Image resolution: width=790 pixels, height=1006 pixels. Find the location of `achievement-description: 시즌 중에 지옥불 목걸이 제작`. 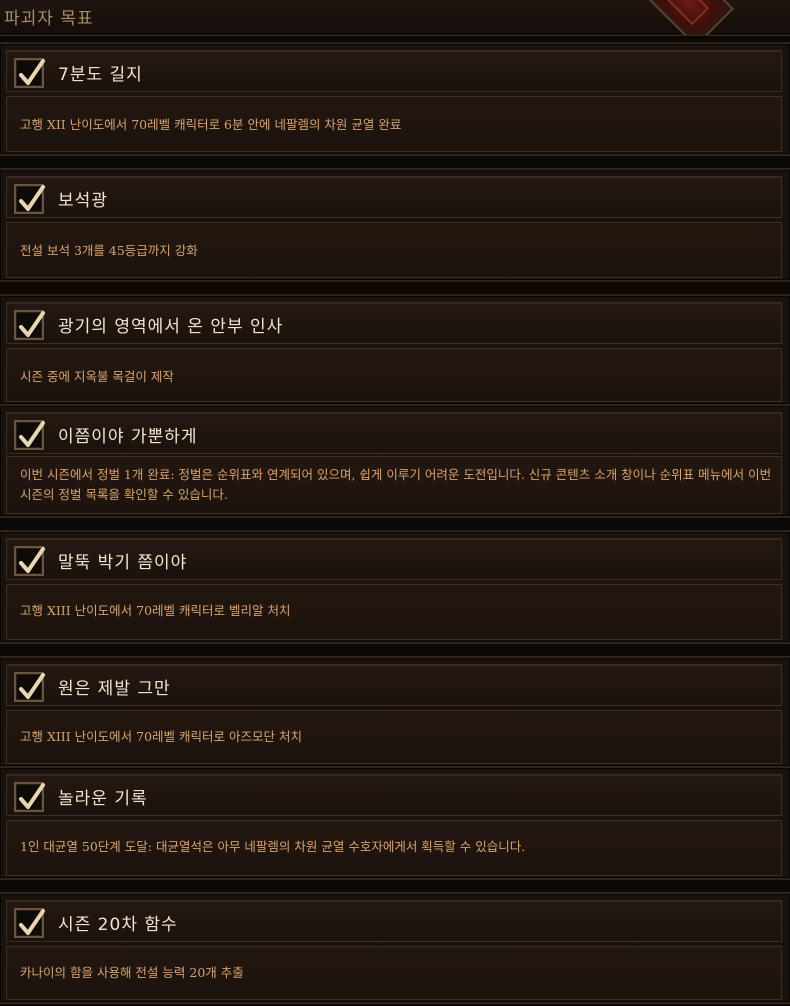

achievement-description: 시즌 중에 지옥불 목걸이 제작 is located at coordinates (97, 376).